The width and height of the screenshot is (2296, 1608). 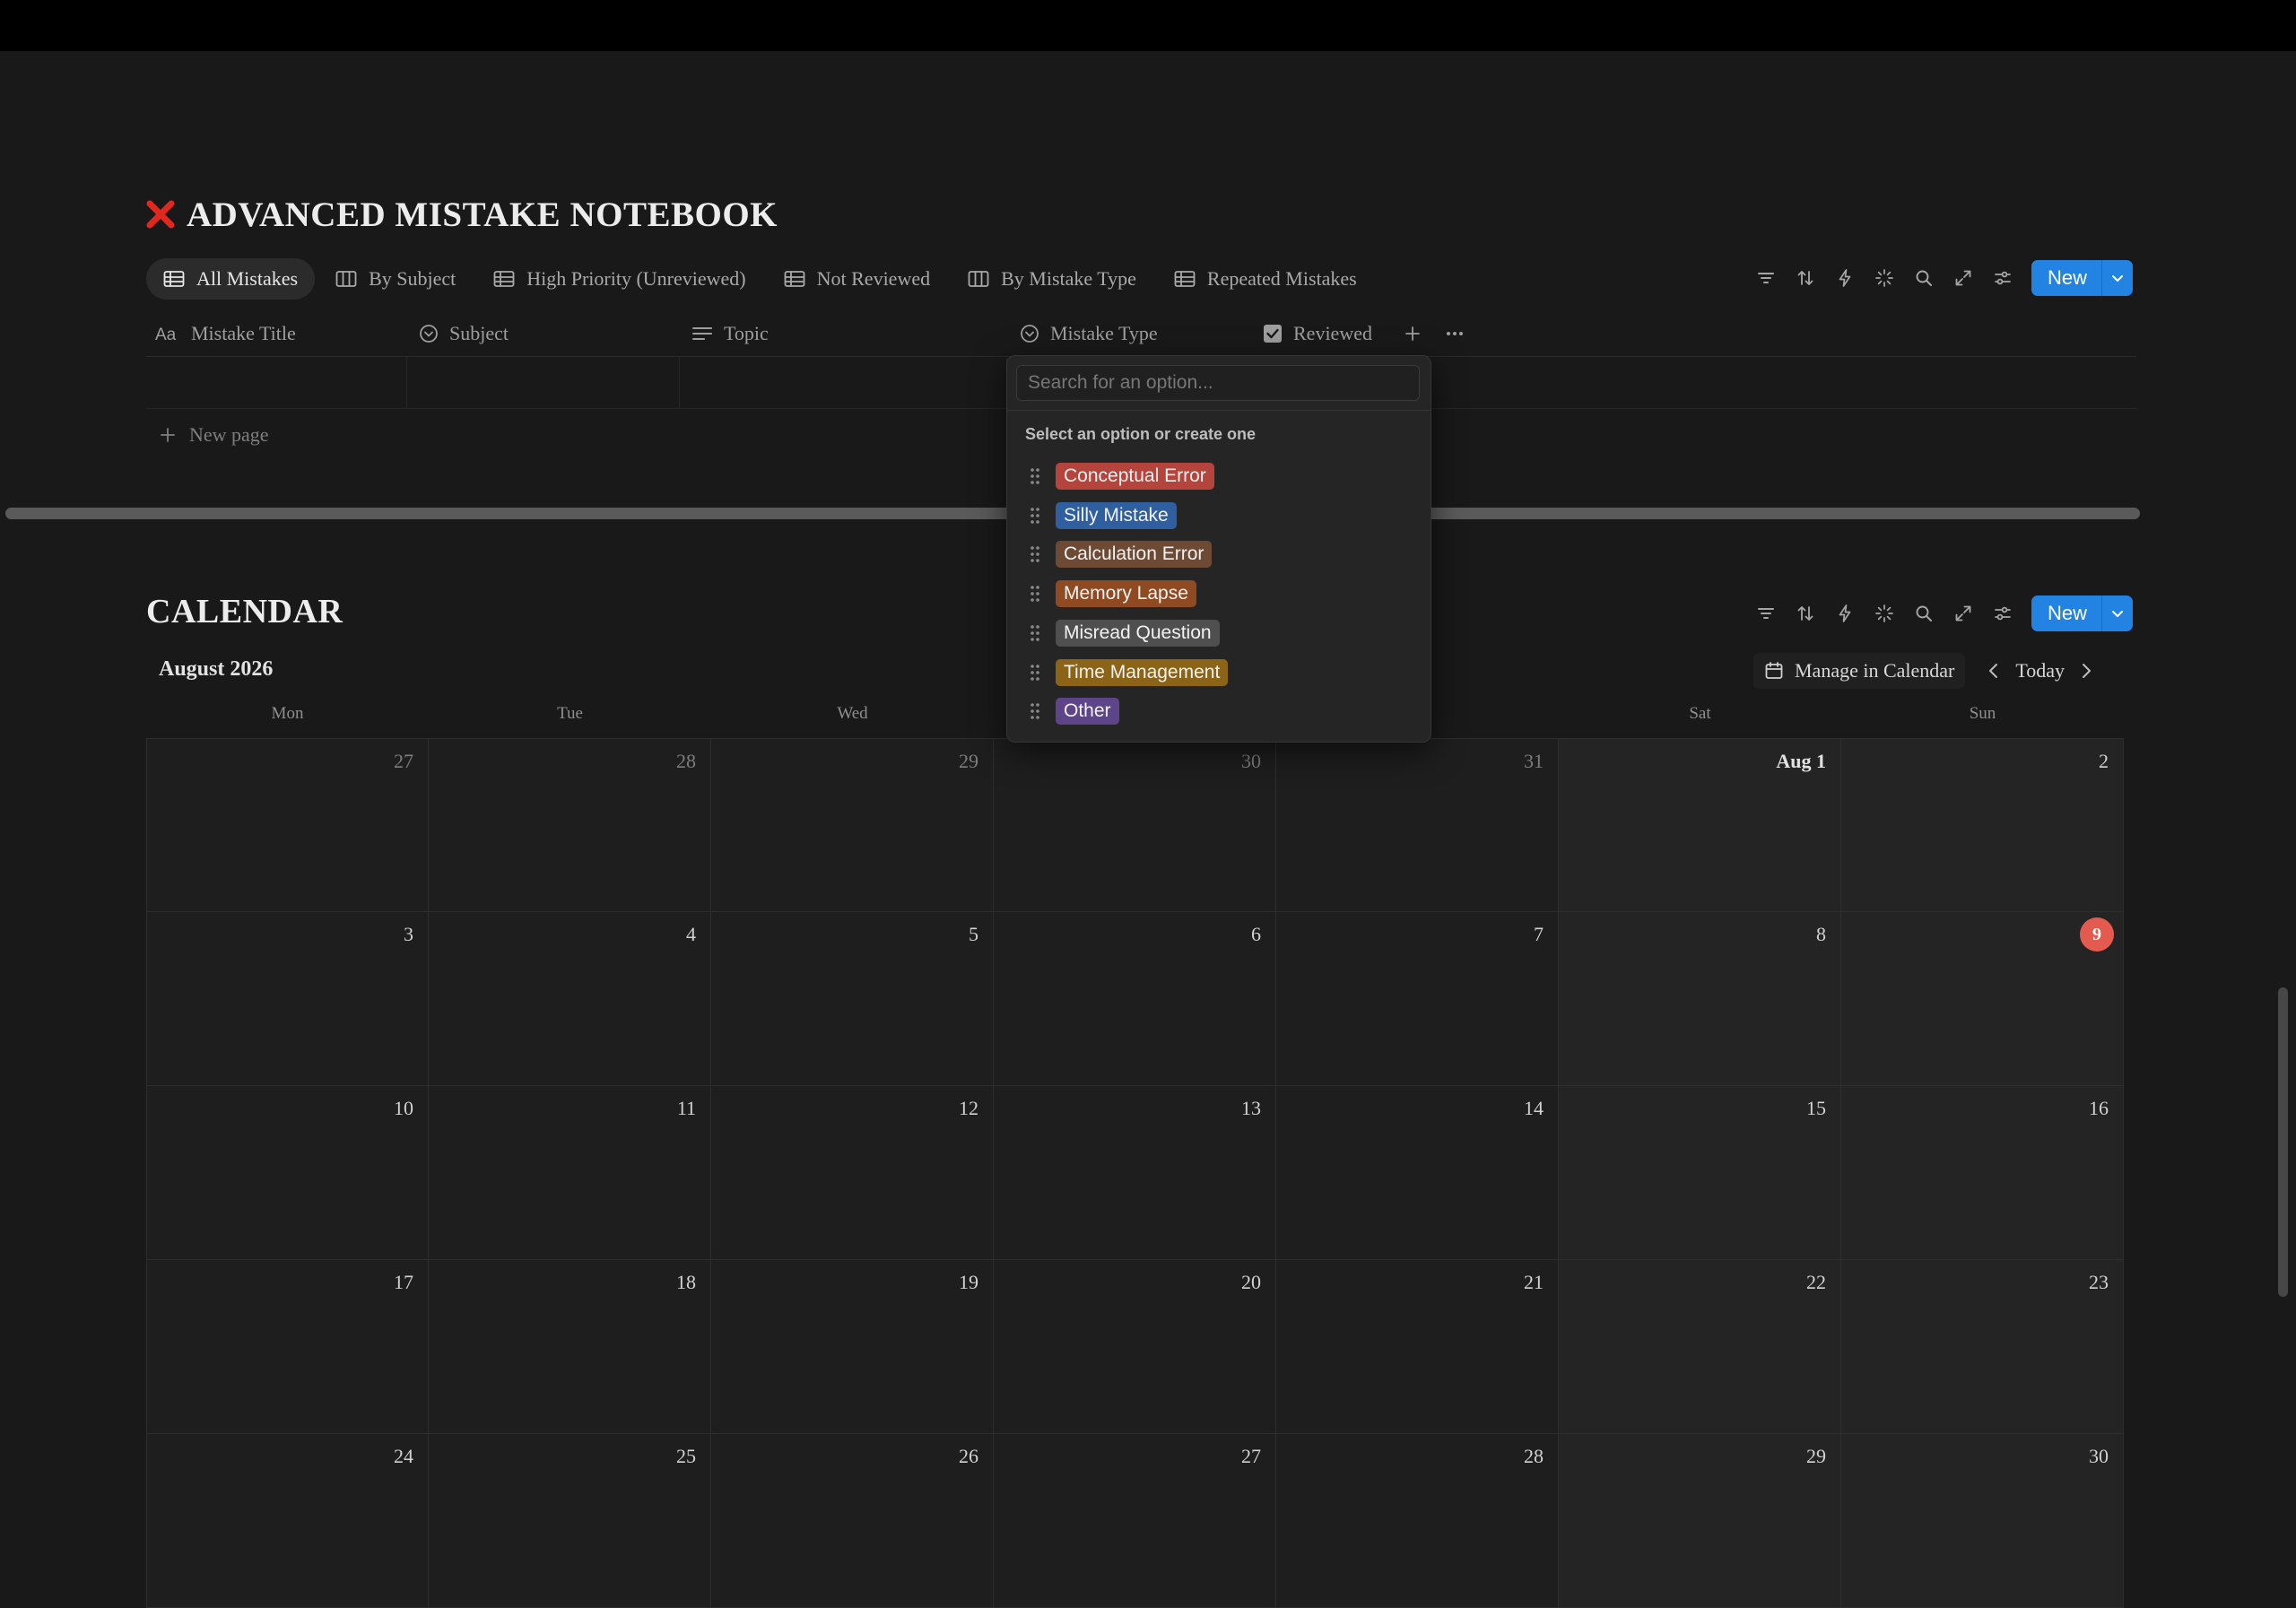 What do you see at coordinates (1994, 671) in the screenshot?
I see `previous-month-button` at bounding box center [1994, 671].